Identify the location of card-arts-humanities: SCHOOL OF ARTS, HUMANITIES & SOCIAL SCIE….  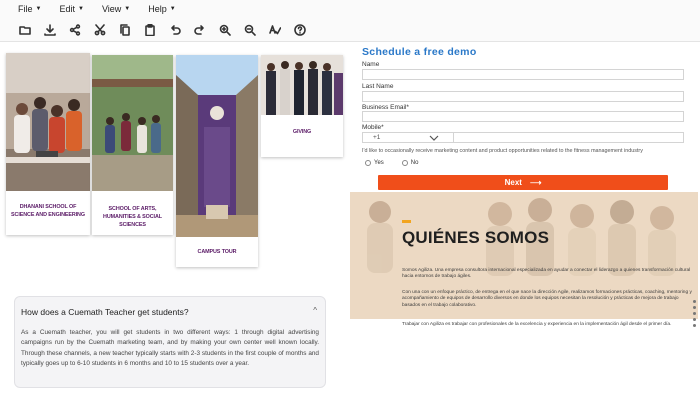
(132, 145).